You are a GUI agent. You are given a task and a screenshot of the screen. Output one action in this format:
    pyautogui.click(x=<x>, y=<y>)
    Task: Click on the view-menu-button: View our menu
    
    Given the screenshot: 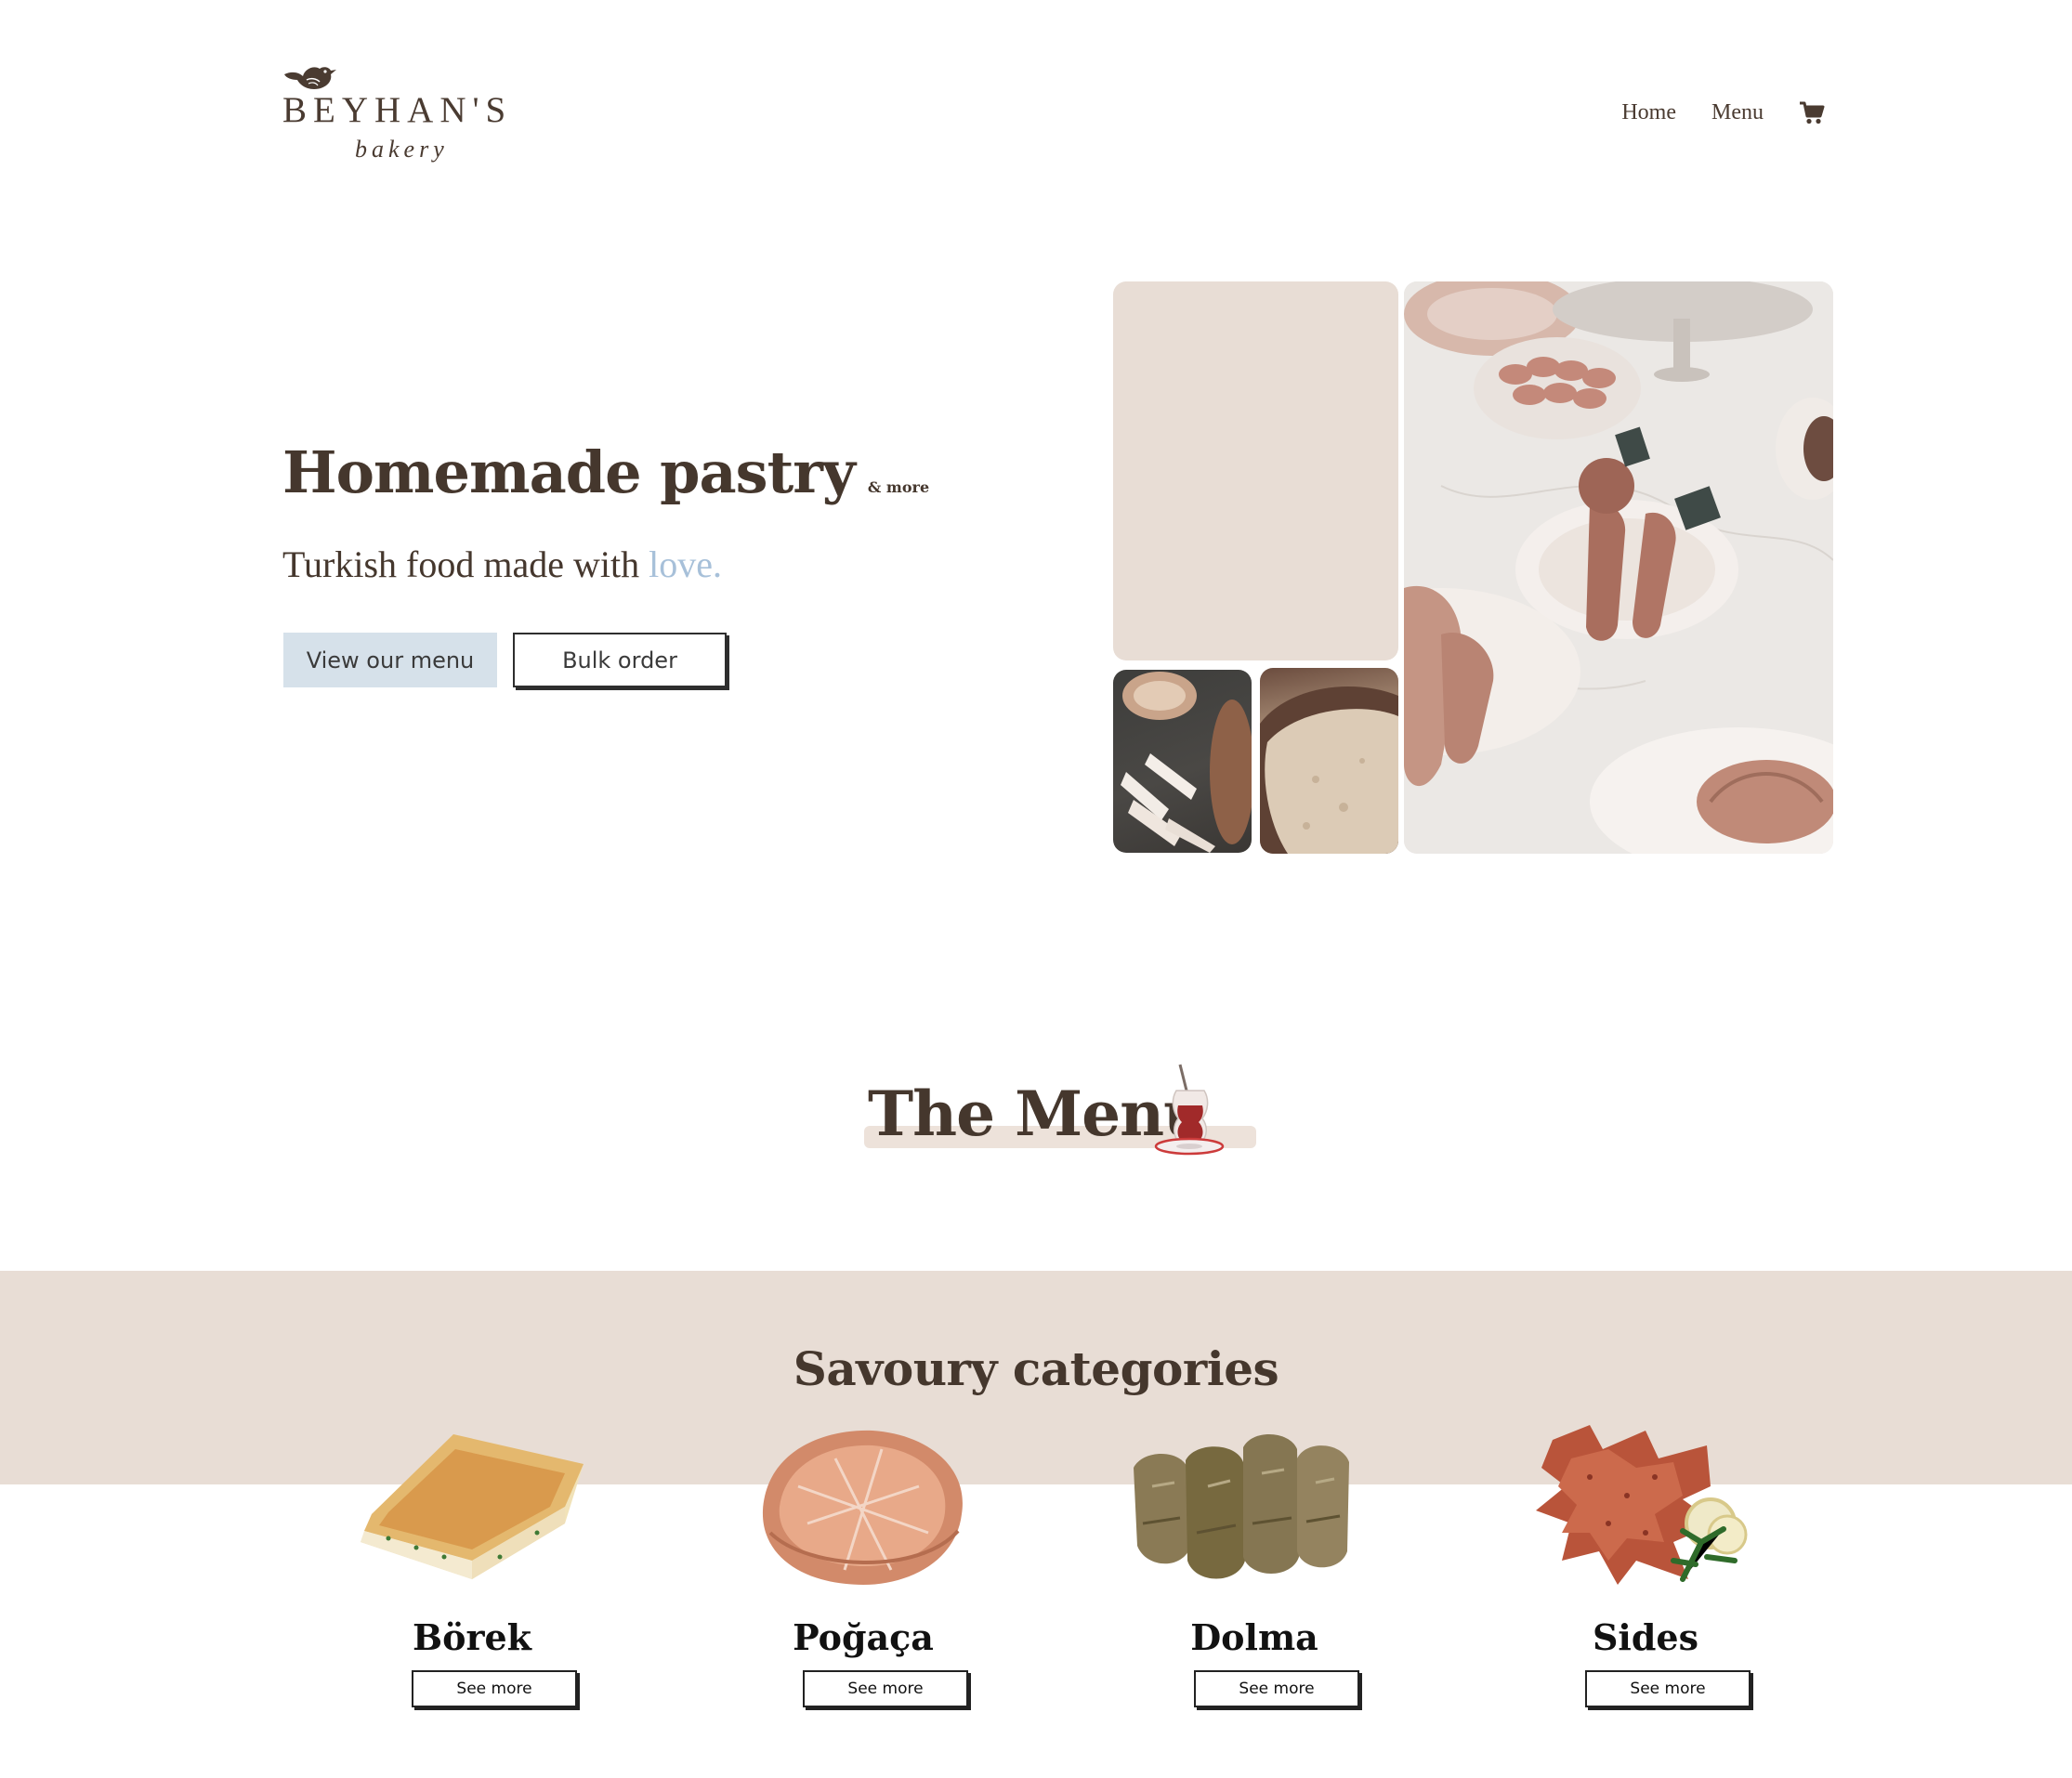 What is the action you would take?
    pyautogui.click(x=390, y=660)
    